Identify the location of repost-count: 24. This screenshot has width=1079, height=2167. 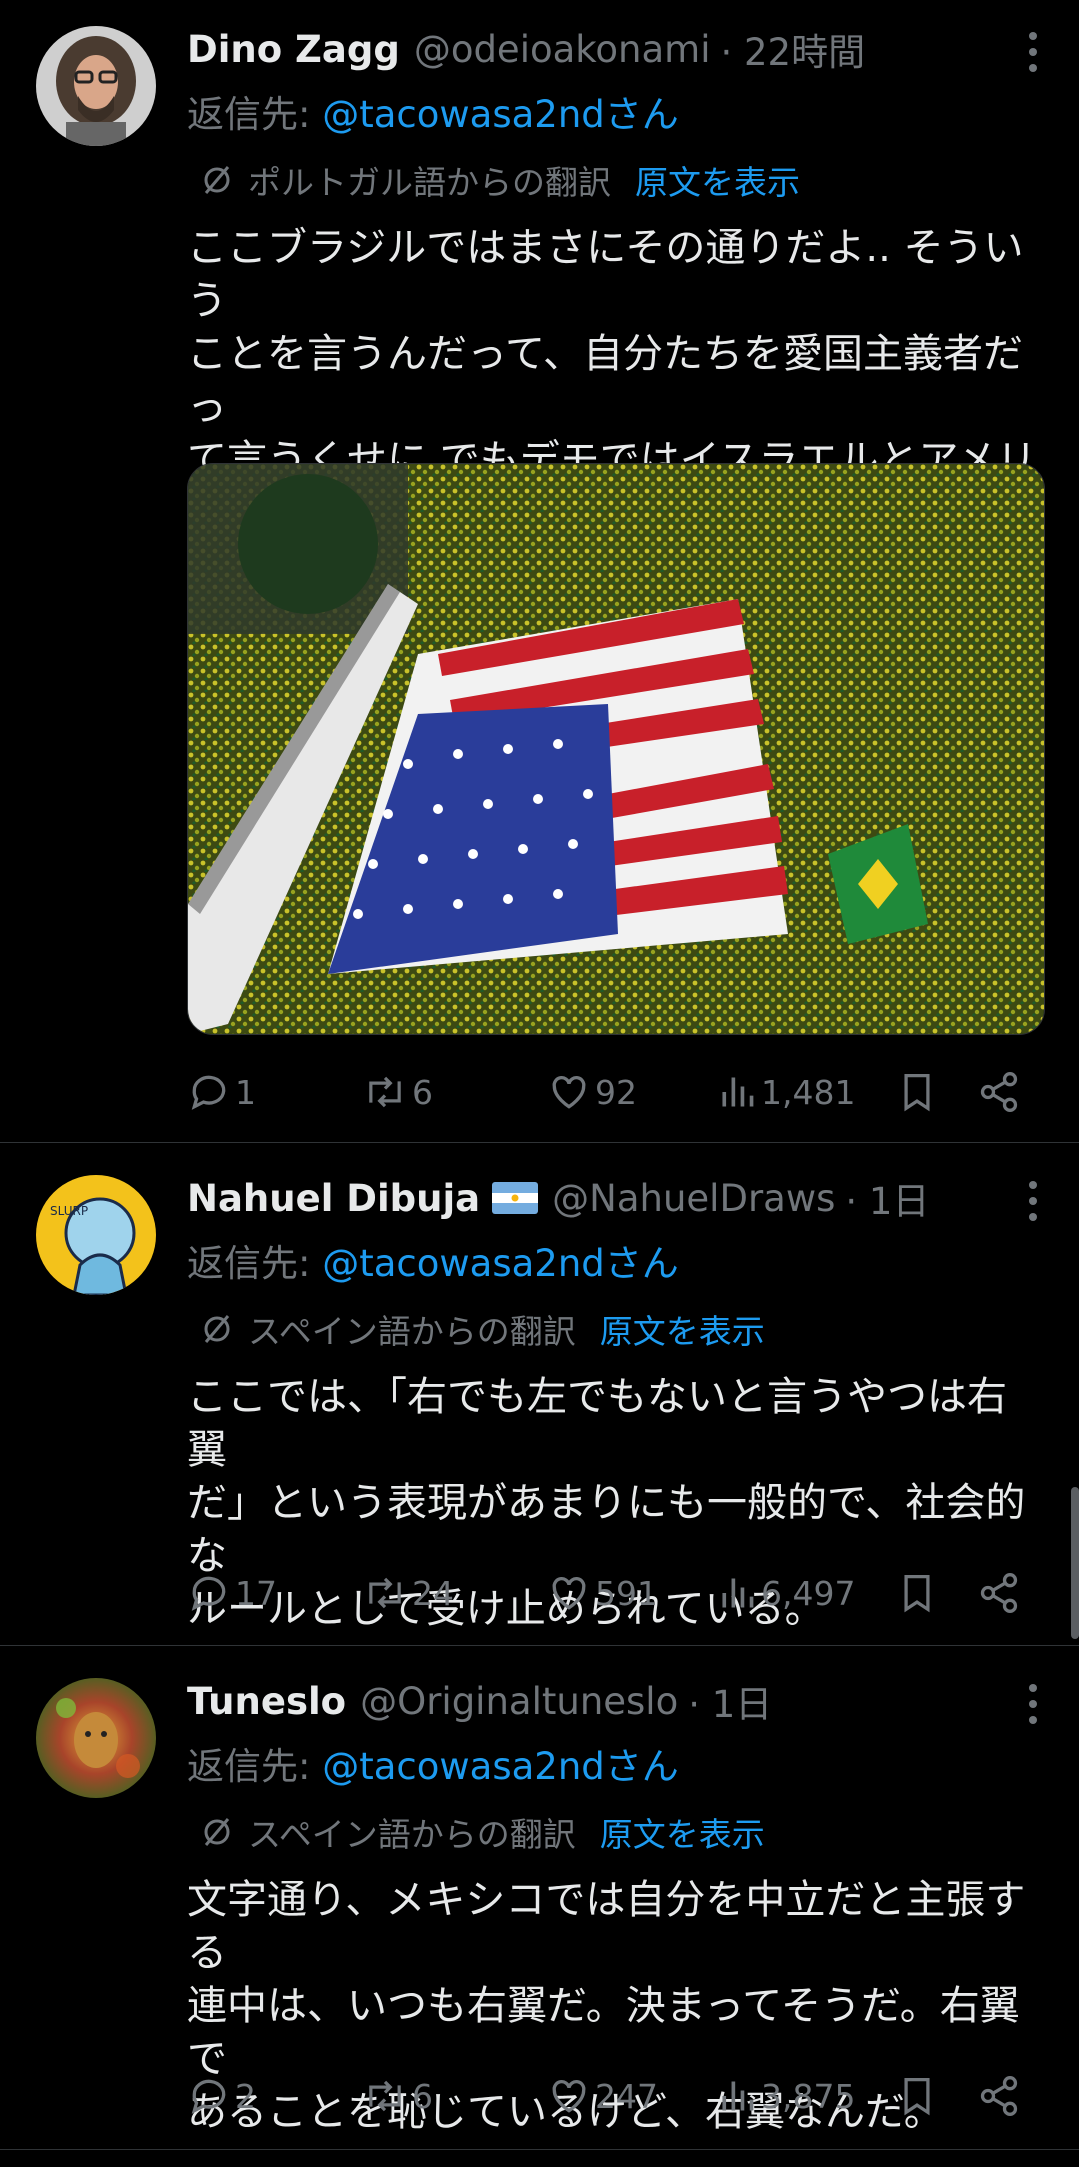
(433, 1593).